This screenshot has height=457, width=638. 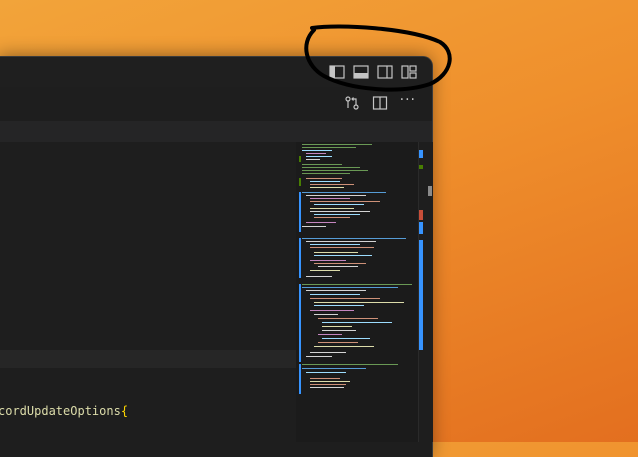 I want to click on tab-bar: ···, so click(x=216, y=104).